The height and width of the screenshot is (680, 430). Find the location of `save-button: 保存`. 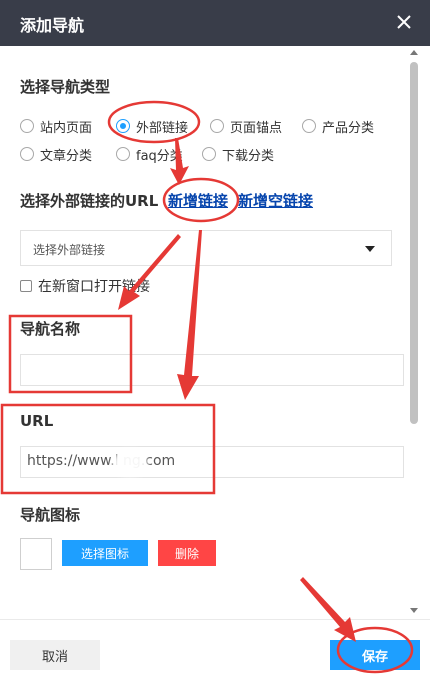

save-button: 保存 is located at coordinates (375, 655).